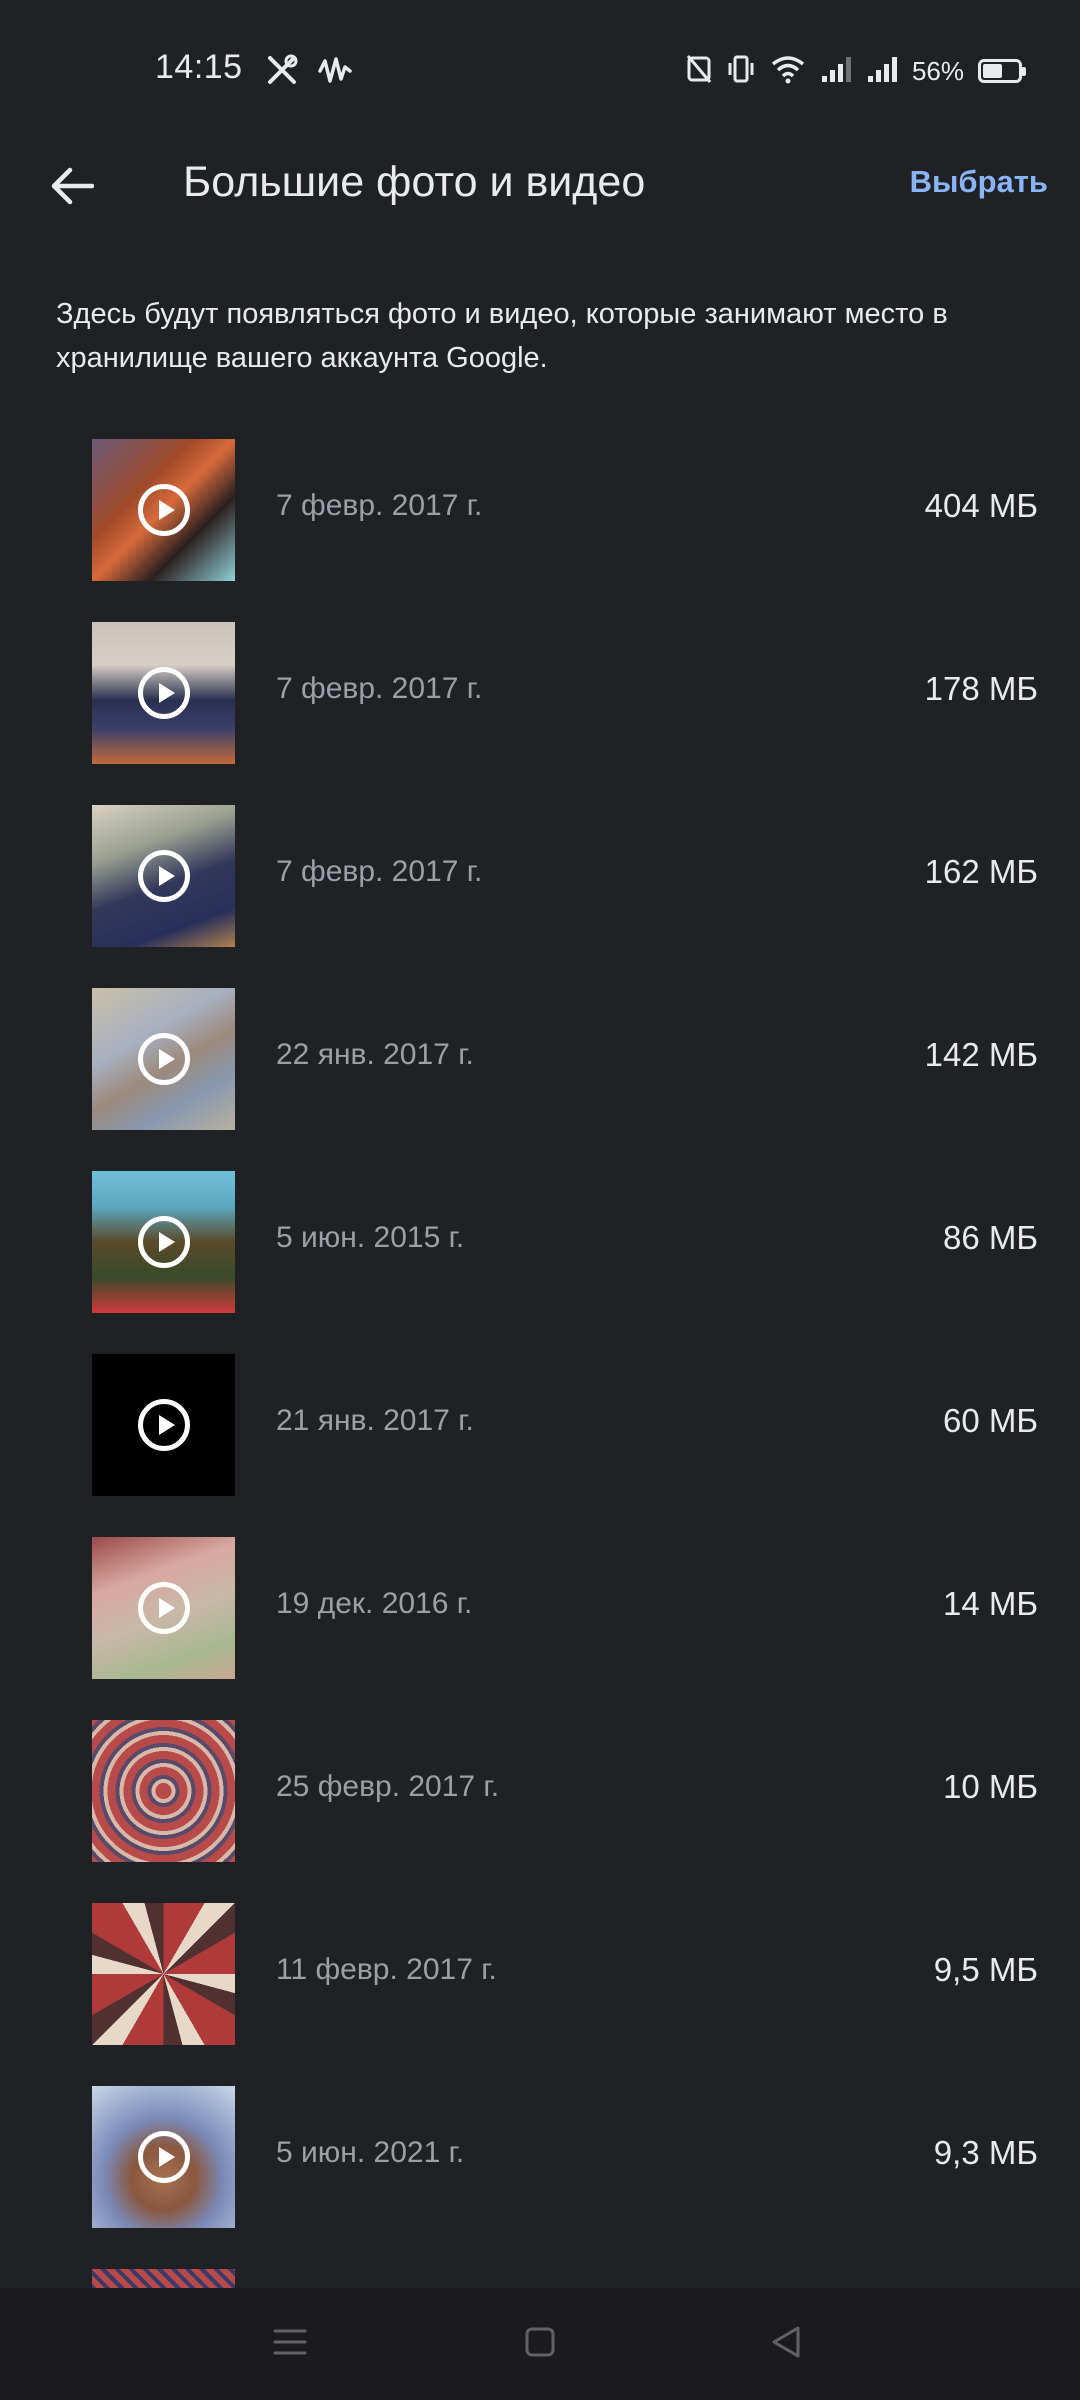 This screenshot has width=1080, height=2400. What do you see at coordinates (309, 72) in the screenshot?
I see `status-left-icons` at bounding box center [309, 72].